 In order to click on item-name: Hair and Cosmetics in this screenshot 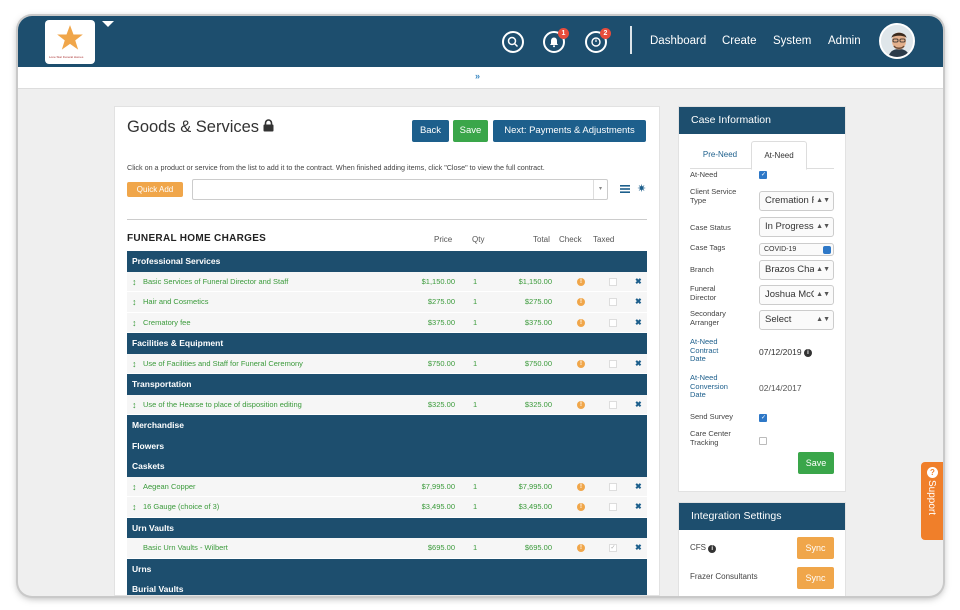, I will do `click(175, 302)`.